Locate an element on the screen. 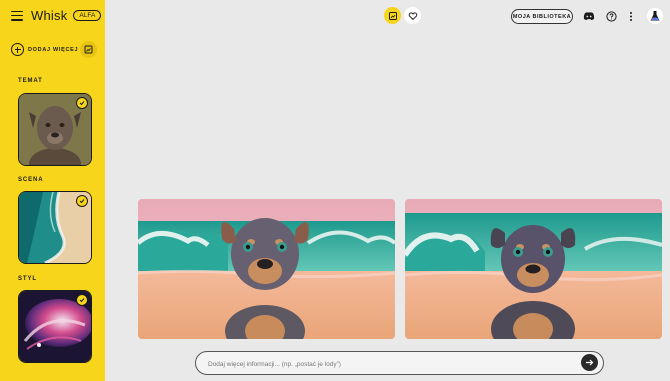 This screenshot has height=381, width=670. more-options-button is located at coordinates (631, 16).